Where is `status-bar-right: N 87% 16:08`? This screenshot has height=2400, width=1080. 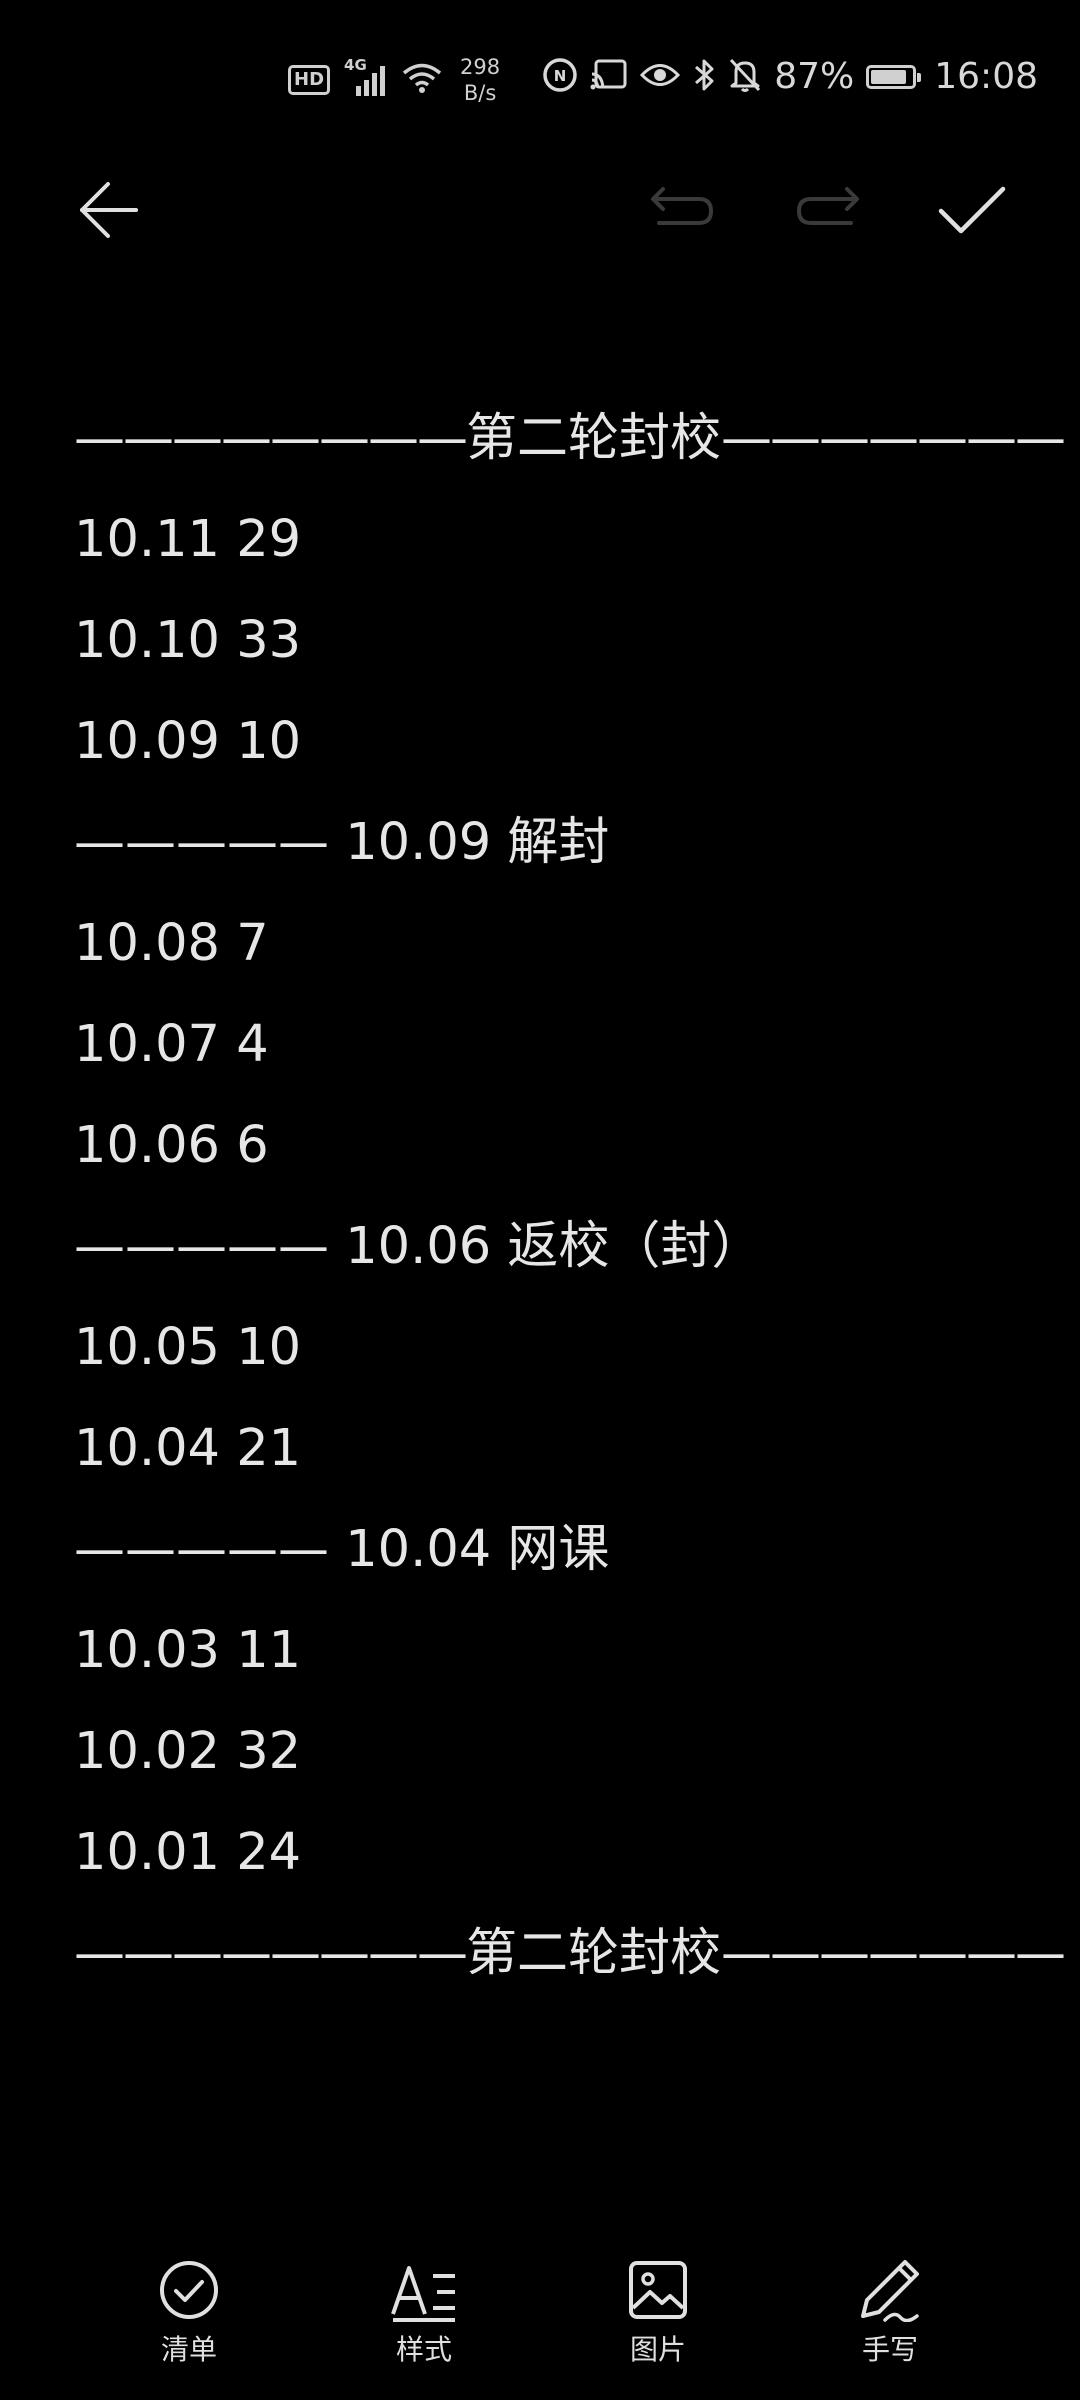 status-bar-right: N 87% 16:08 is located at coordinates (790, 76).